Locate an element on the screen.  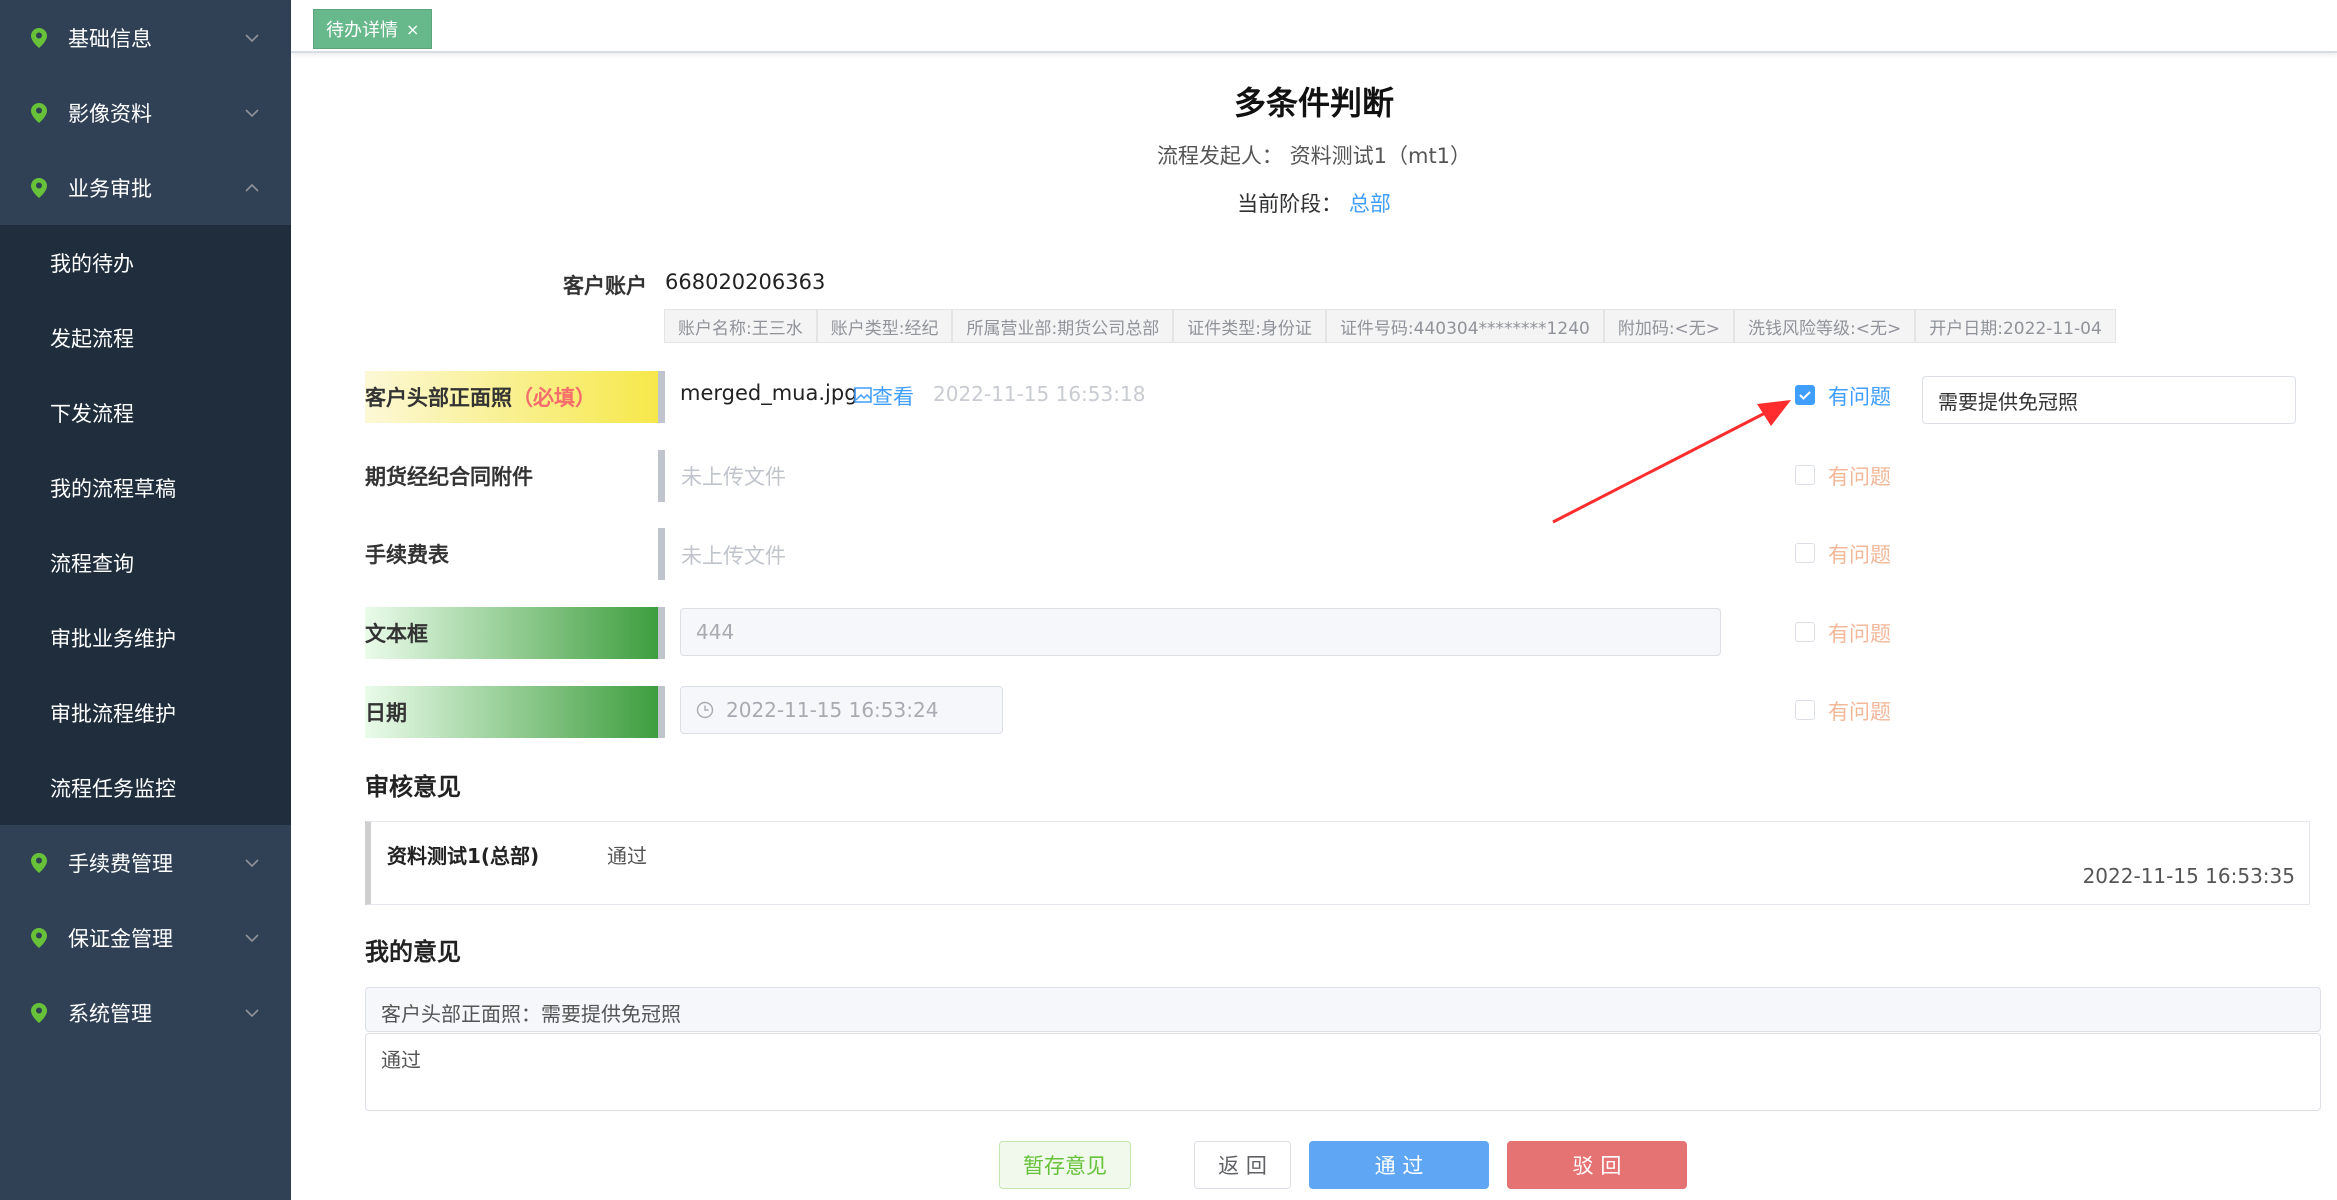
pass-button: 通 过 is located at coordinates (1399, 1165).